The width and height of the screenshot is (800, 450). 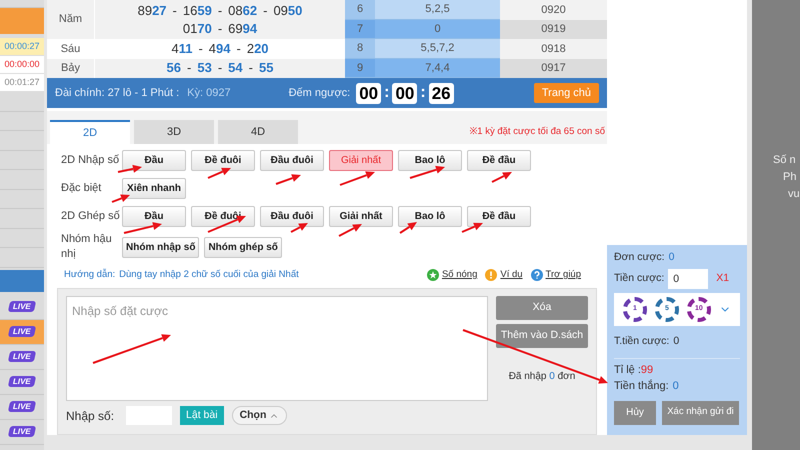 I want to click on bet-type-button: Nhóm nhập số, so click(x=161, y=247).